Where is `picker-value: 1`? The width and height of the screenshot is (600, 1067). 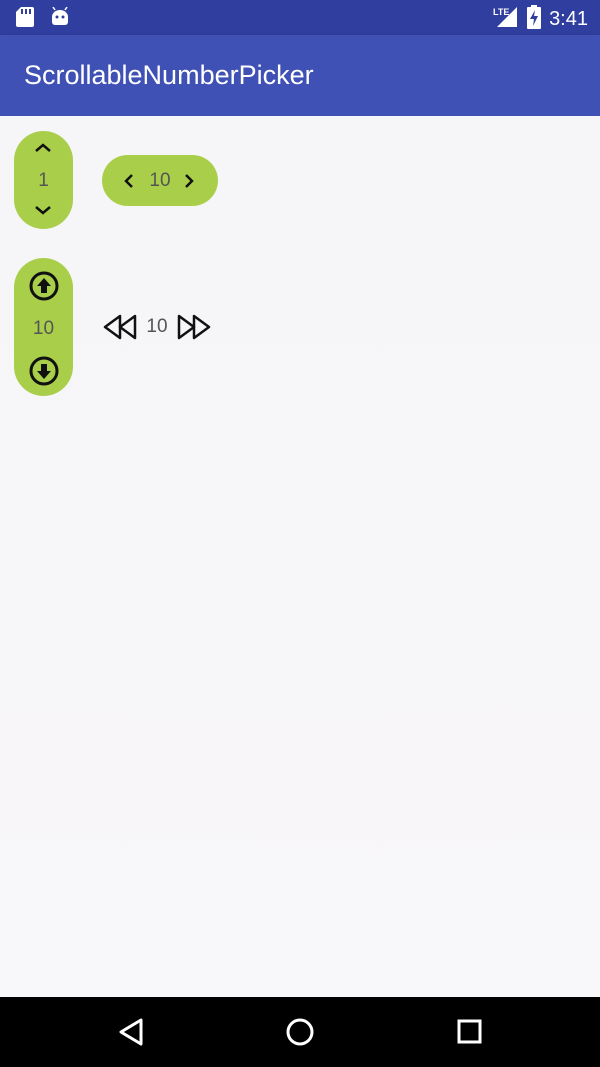 picker-value: 1 is located at coordinates (43, 180).